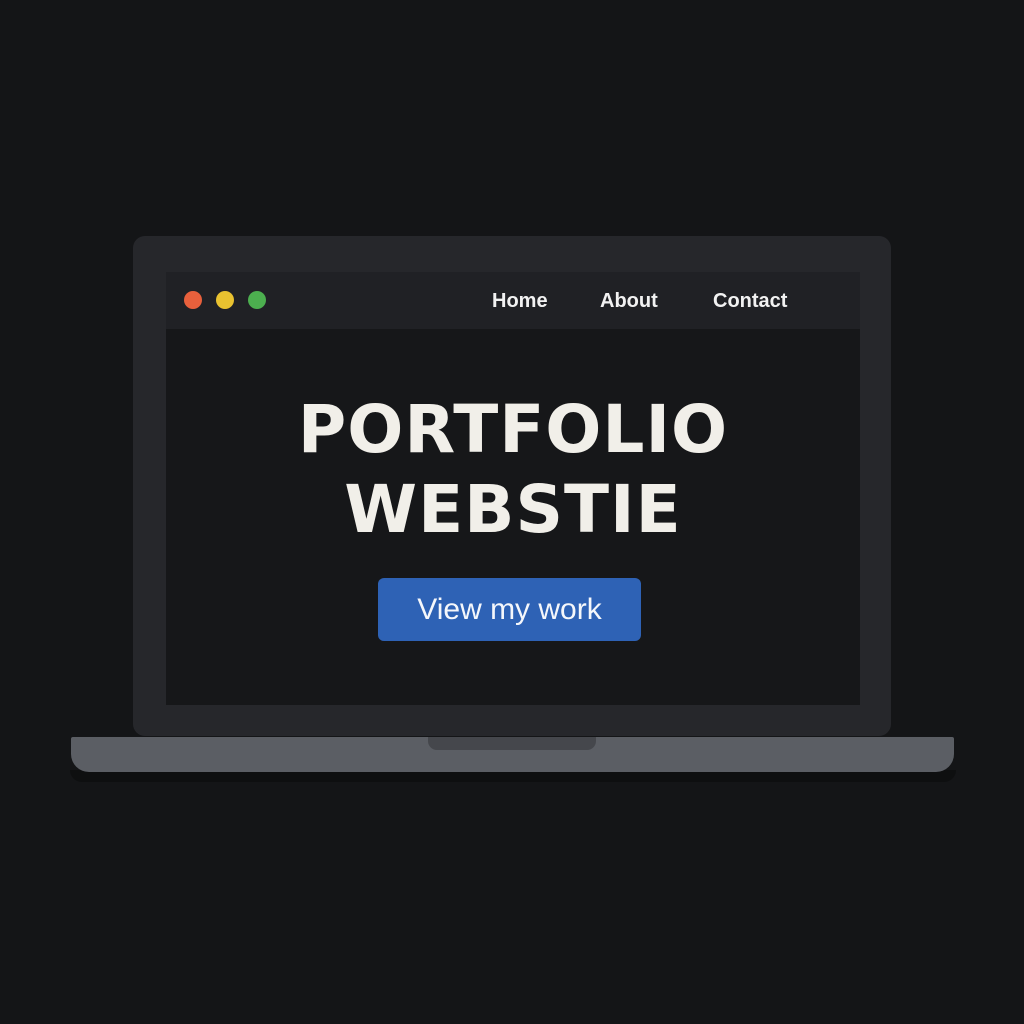 Image resolution: width=1024 pixels, height=1024 pixels. What do you see at coordinates (509, 609) in the screenshot?
I see `view-my-work-button: View my work` at bounding box center [509, 609].